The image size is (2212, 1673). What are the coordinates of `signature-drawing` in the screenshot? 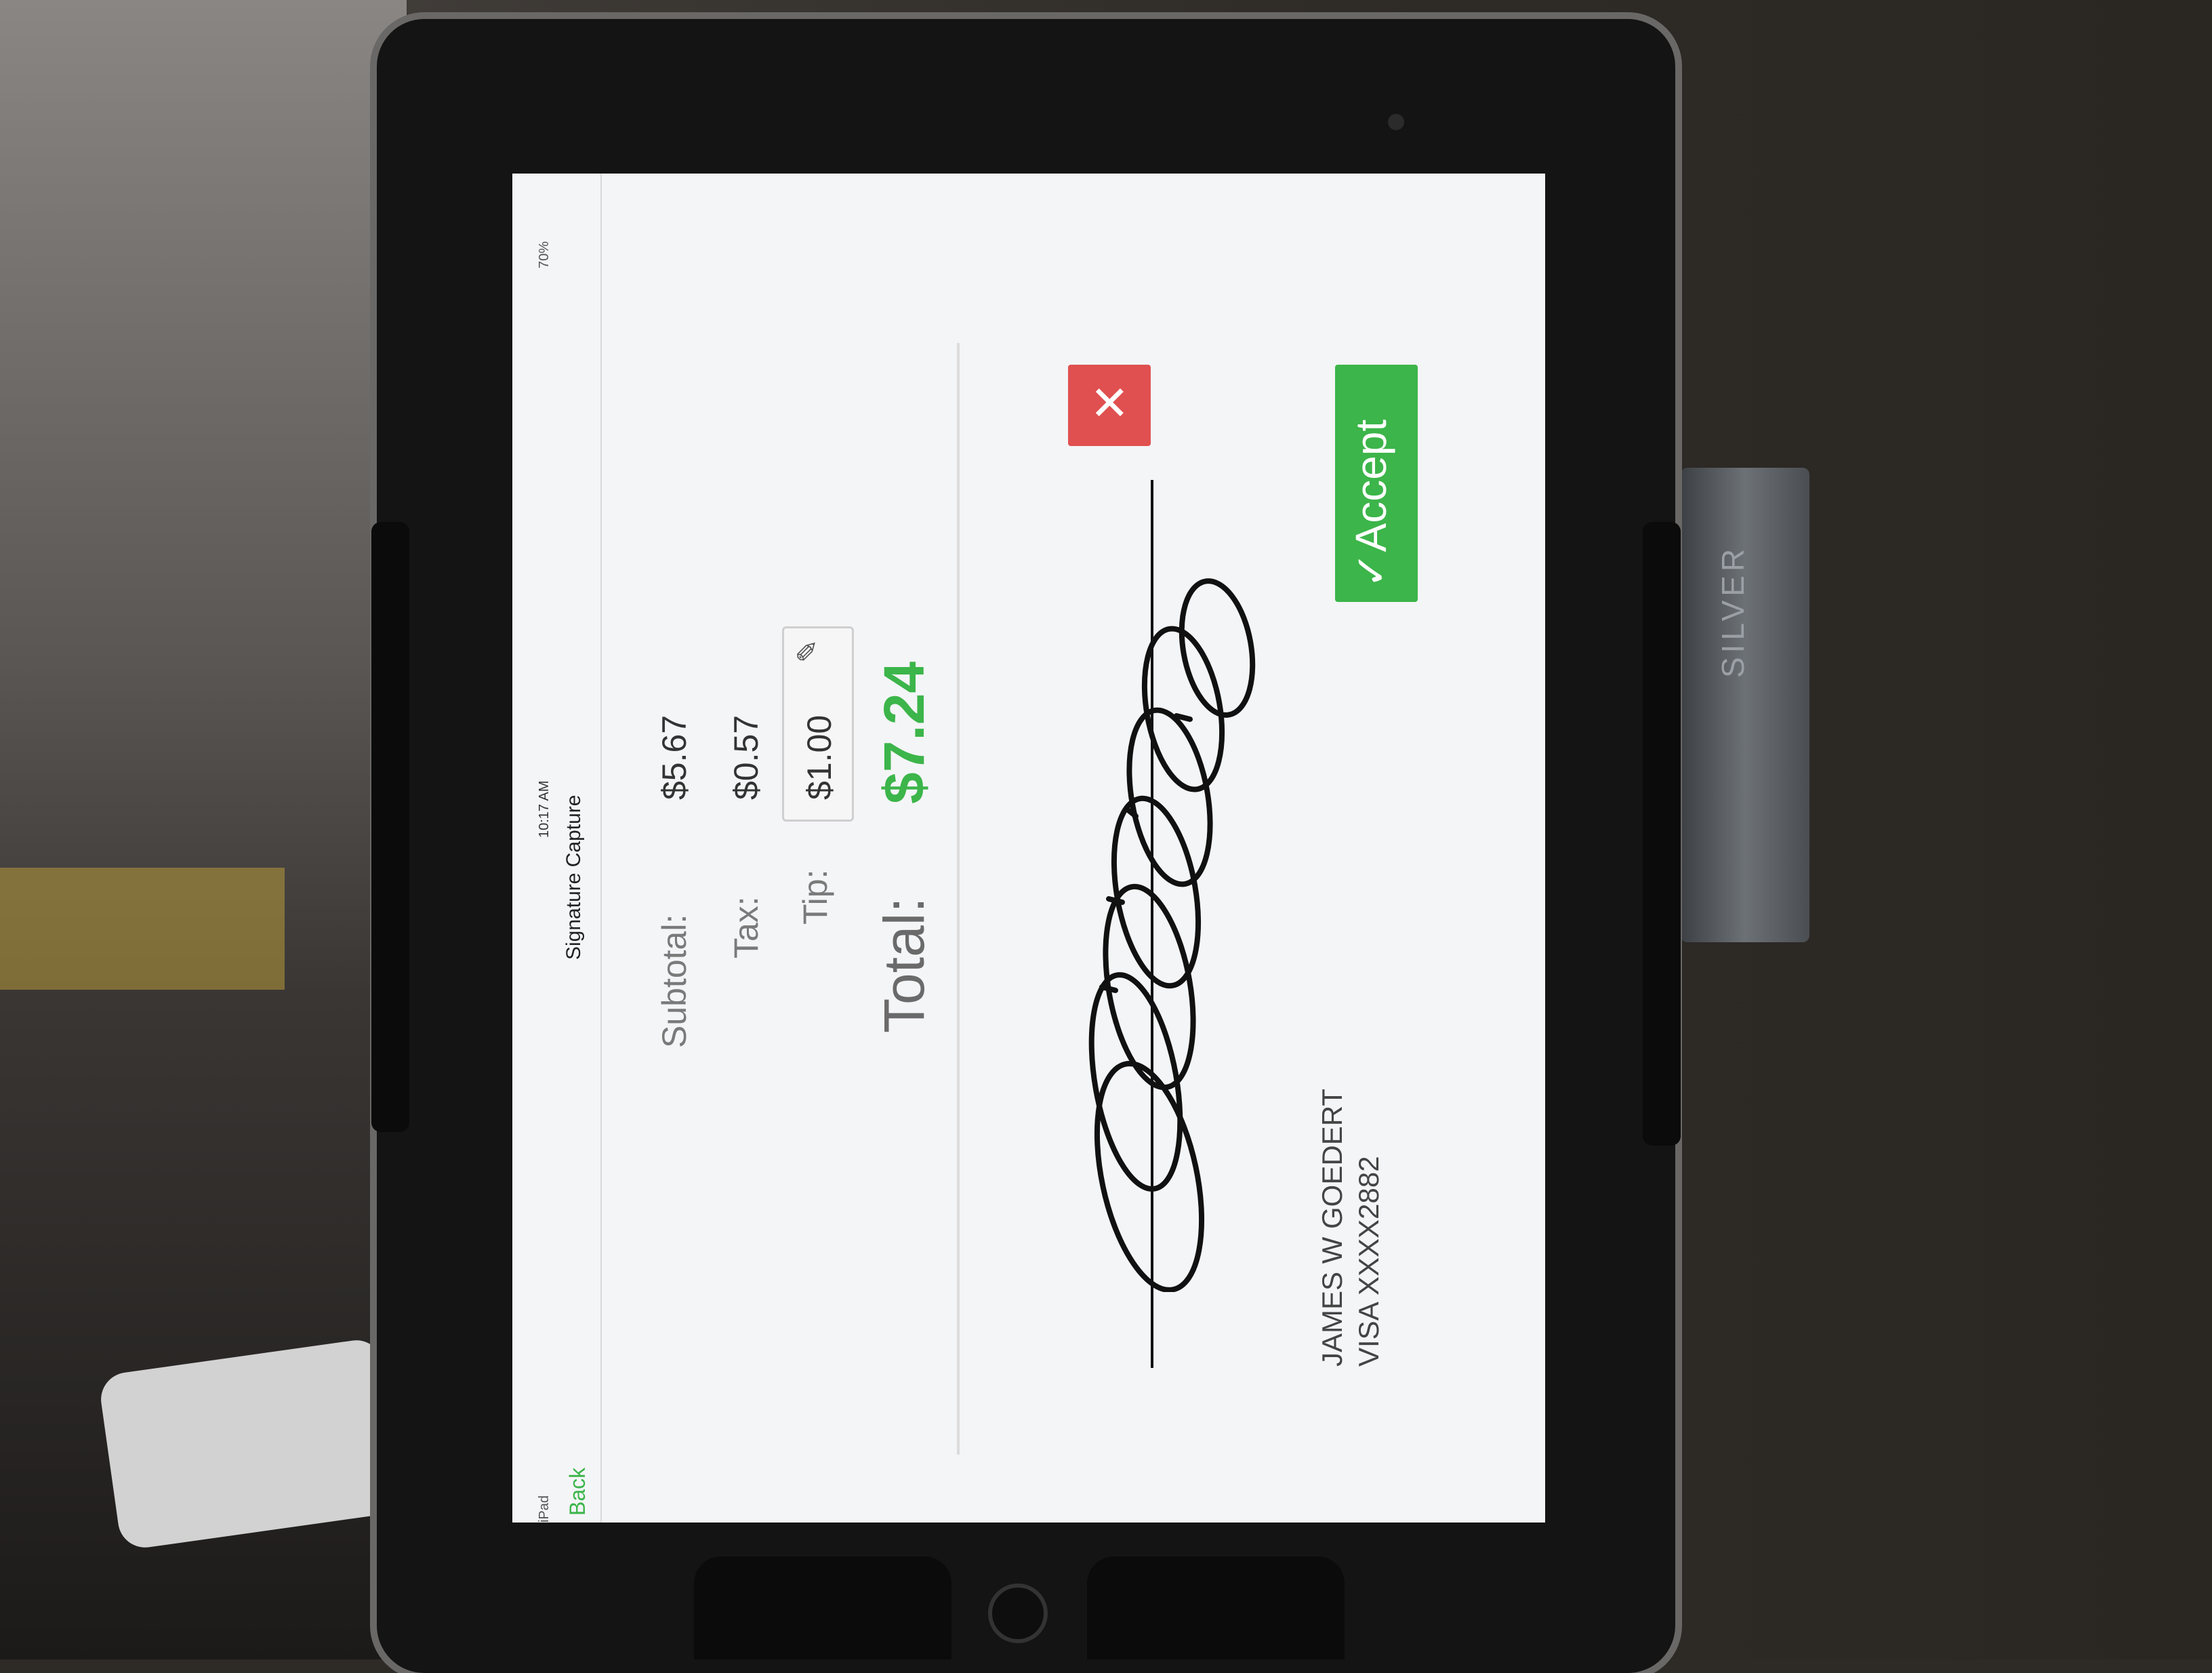 It's located at (1172, 935).